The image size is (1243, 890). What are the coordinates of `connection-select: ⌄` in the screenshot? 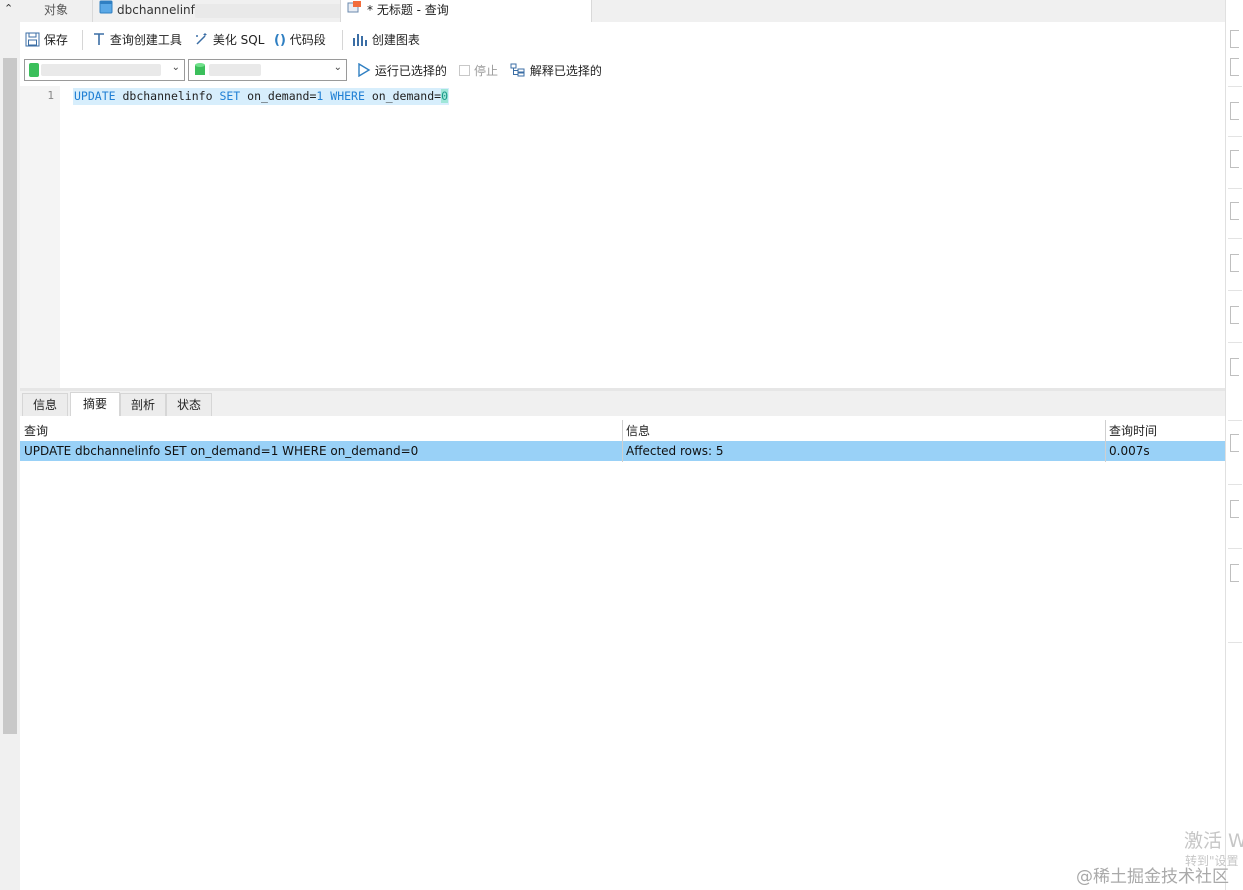 It's located at (104, 70).